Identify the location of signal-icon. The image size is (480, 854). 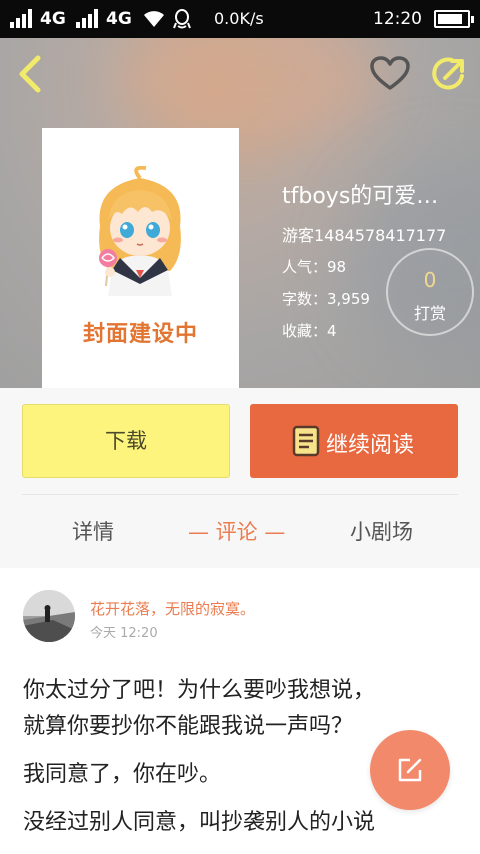
(21, 18).